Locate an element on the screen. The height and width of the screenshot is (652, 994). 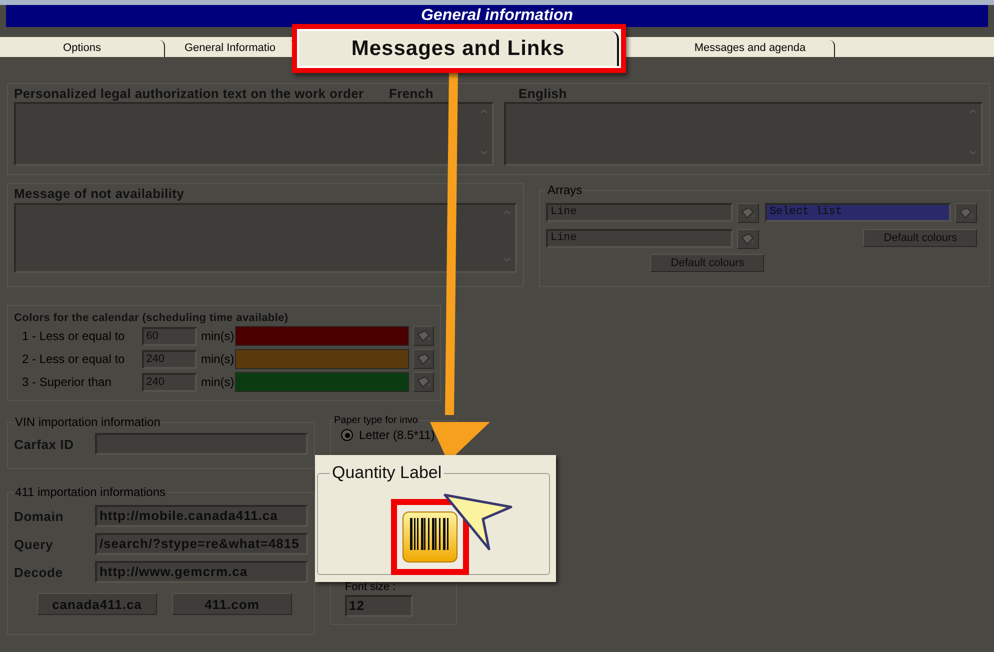
section-title: Colors for the calendar (scheduling time available) is located at coordinates (151, 318).